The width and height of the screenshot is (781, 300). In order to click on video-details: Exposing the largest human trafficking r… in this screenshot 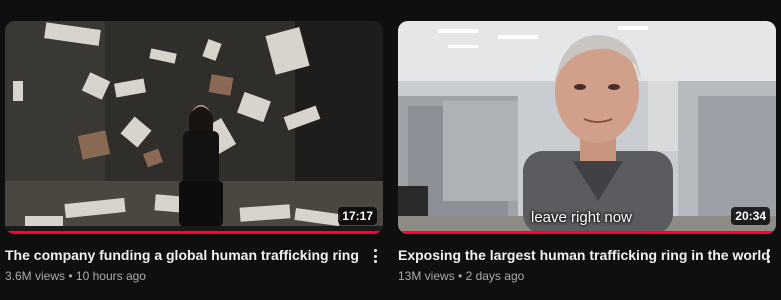, I will do `click(587, 259)`.